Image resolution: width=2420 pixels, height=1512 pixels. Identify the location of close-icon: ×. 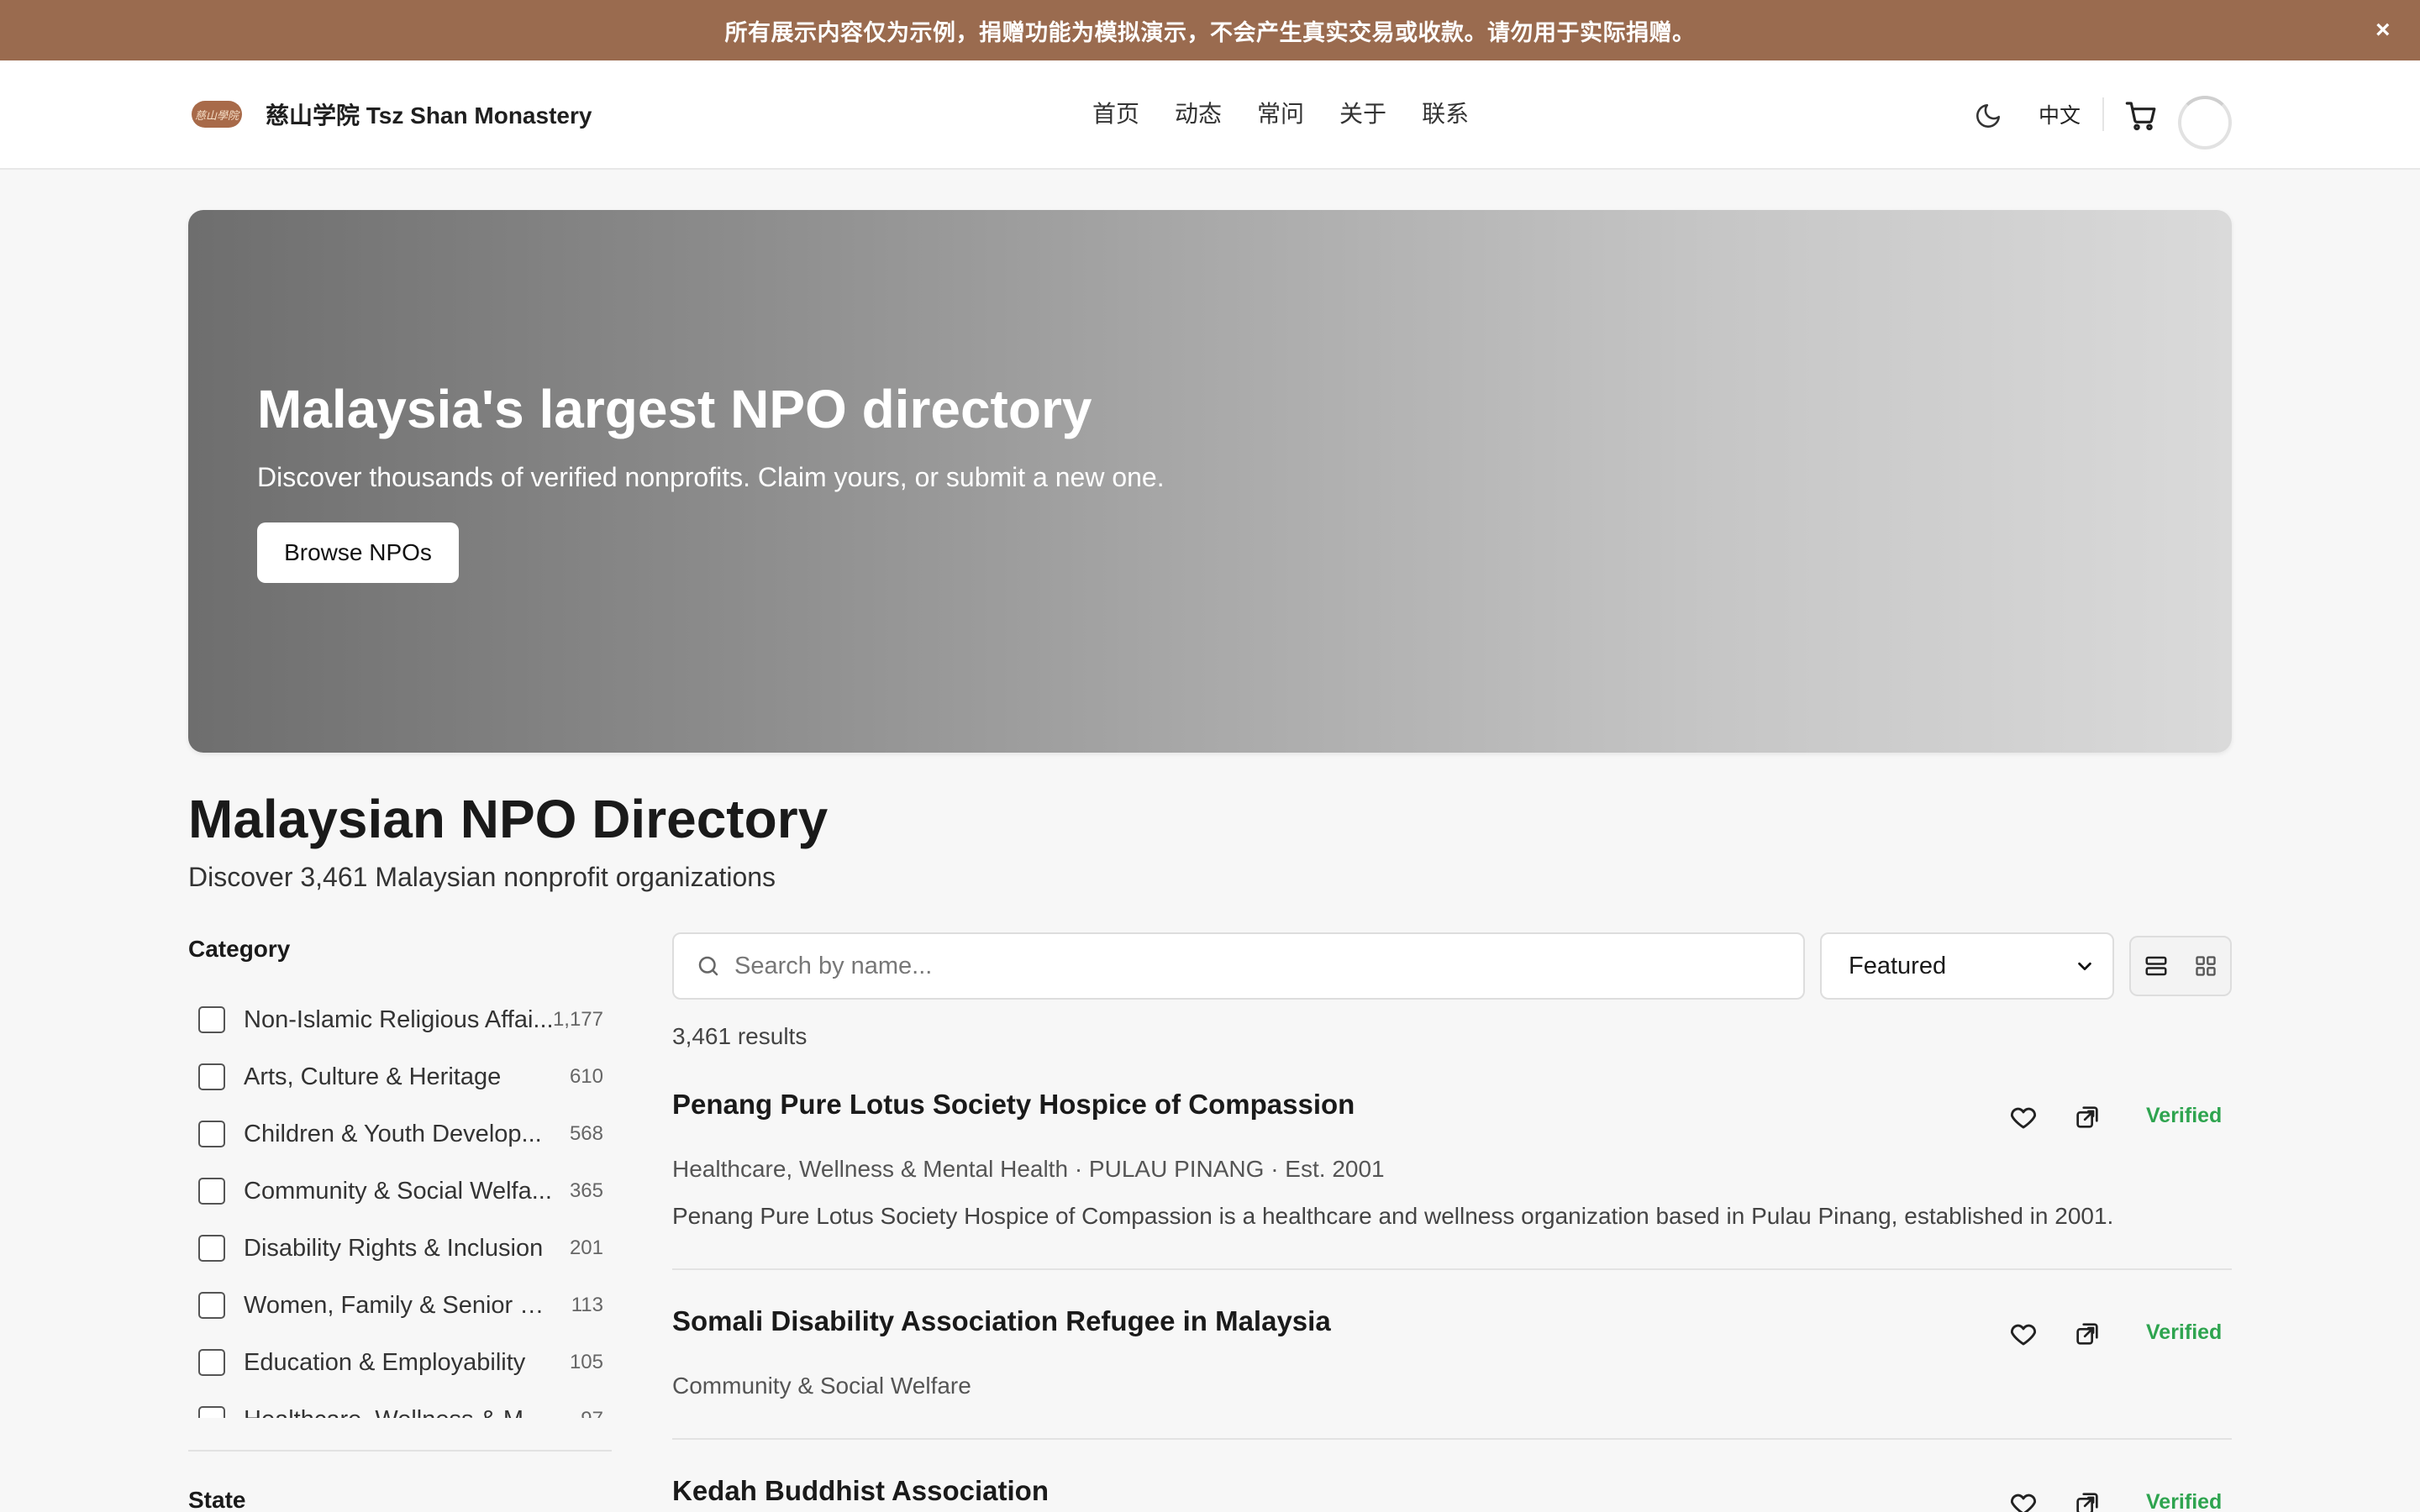
(2383, 30).